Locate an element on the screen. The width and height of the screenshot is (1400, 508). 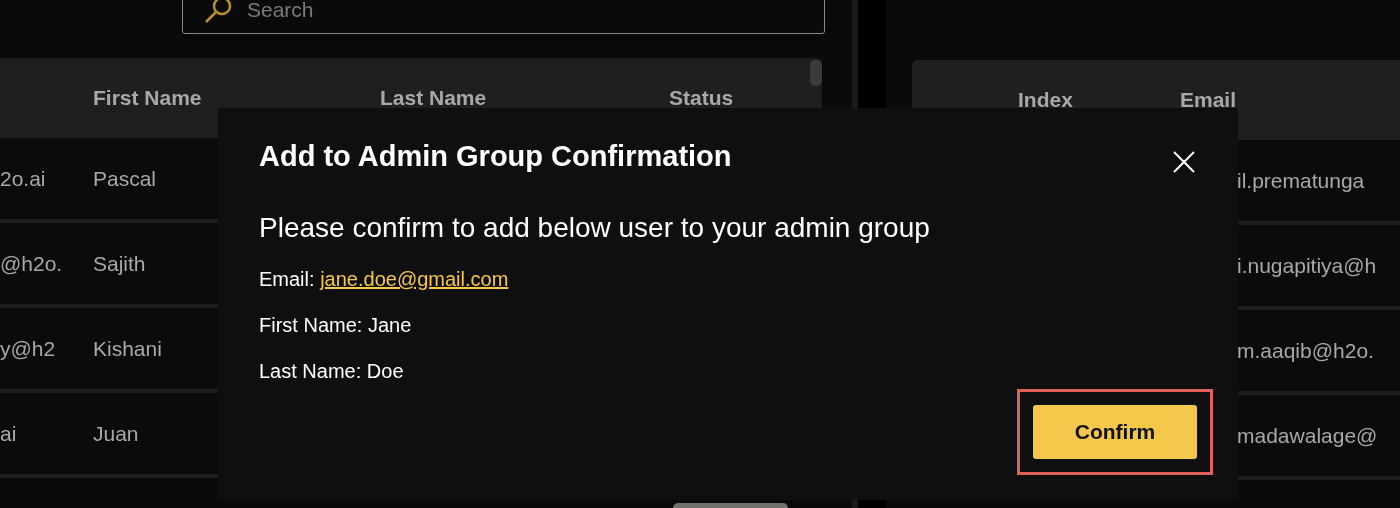
search-icon is located at coordinates (218, 12).